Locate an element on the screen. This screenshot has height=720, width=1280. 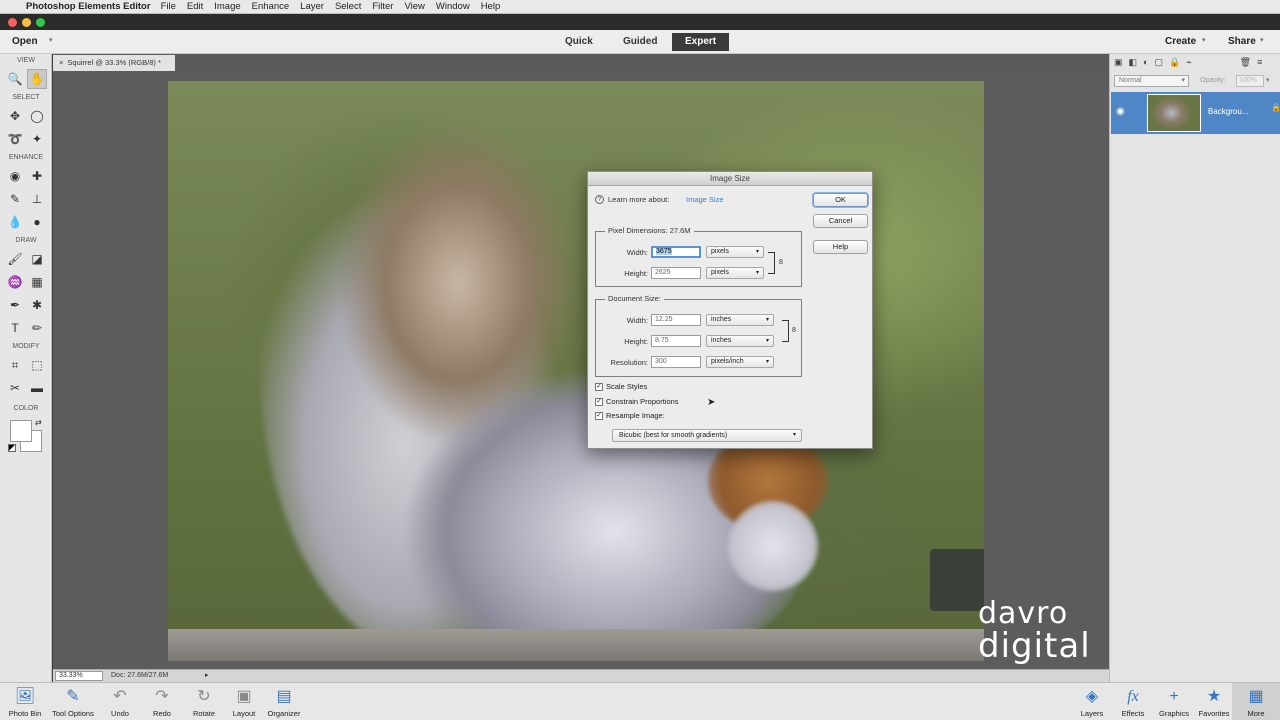
cancel-button: Cancel is located at coordinates (840, 221).